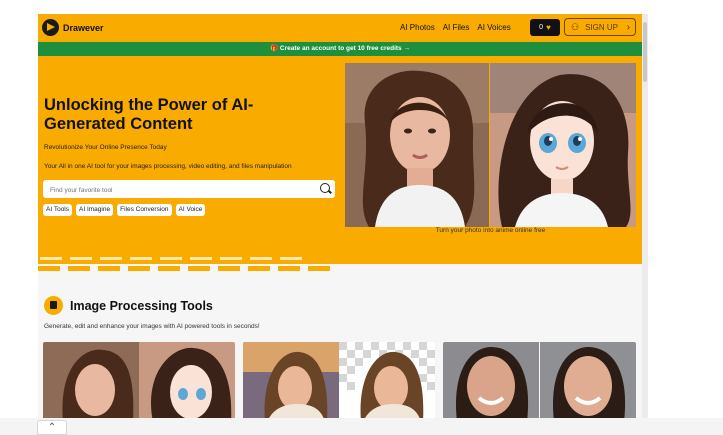 The width and height of the screenshot is (723, 435). What do you see at coordinates (493, 27) in the screenshot?
I see `nav-ai-voices: AI Voices` at bounding box center [493, 27].